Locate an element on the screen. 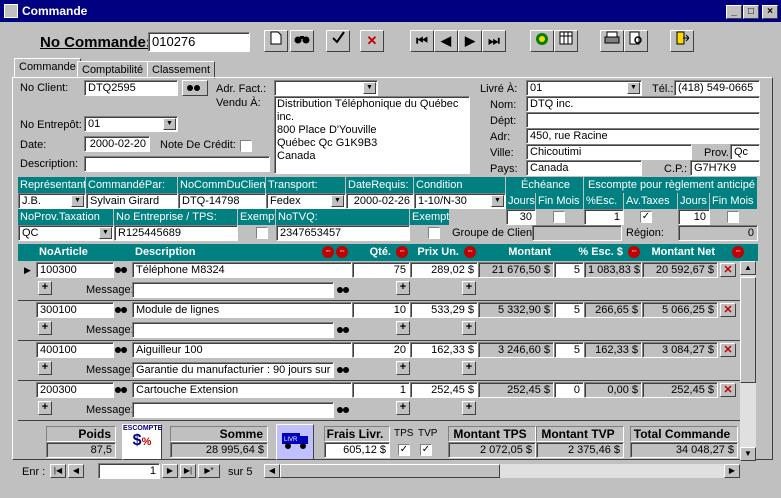  scroll-left-button: ◀ is located at coordinates (272, 471).